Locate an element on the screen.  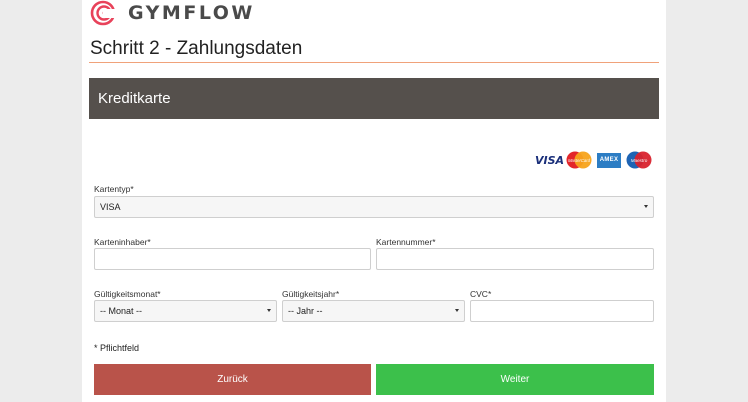
card-number-input is located at coordinates (515, 259).